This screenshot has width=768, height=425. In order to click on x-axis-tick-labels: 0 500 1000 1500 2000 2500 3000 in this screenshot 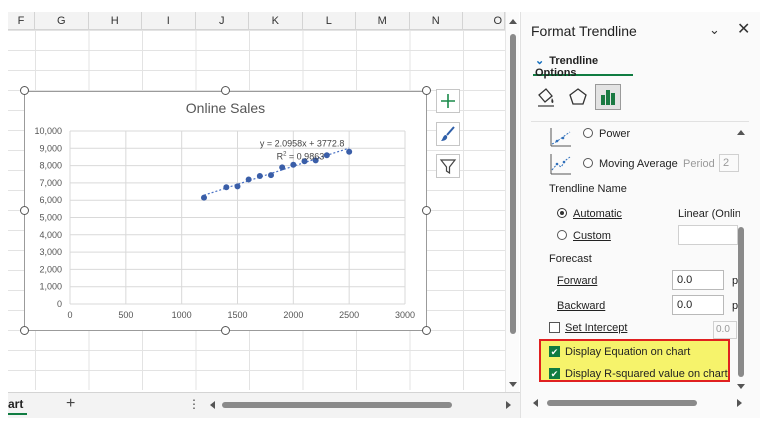, I will do `click(241, 315)`.